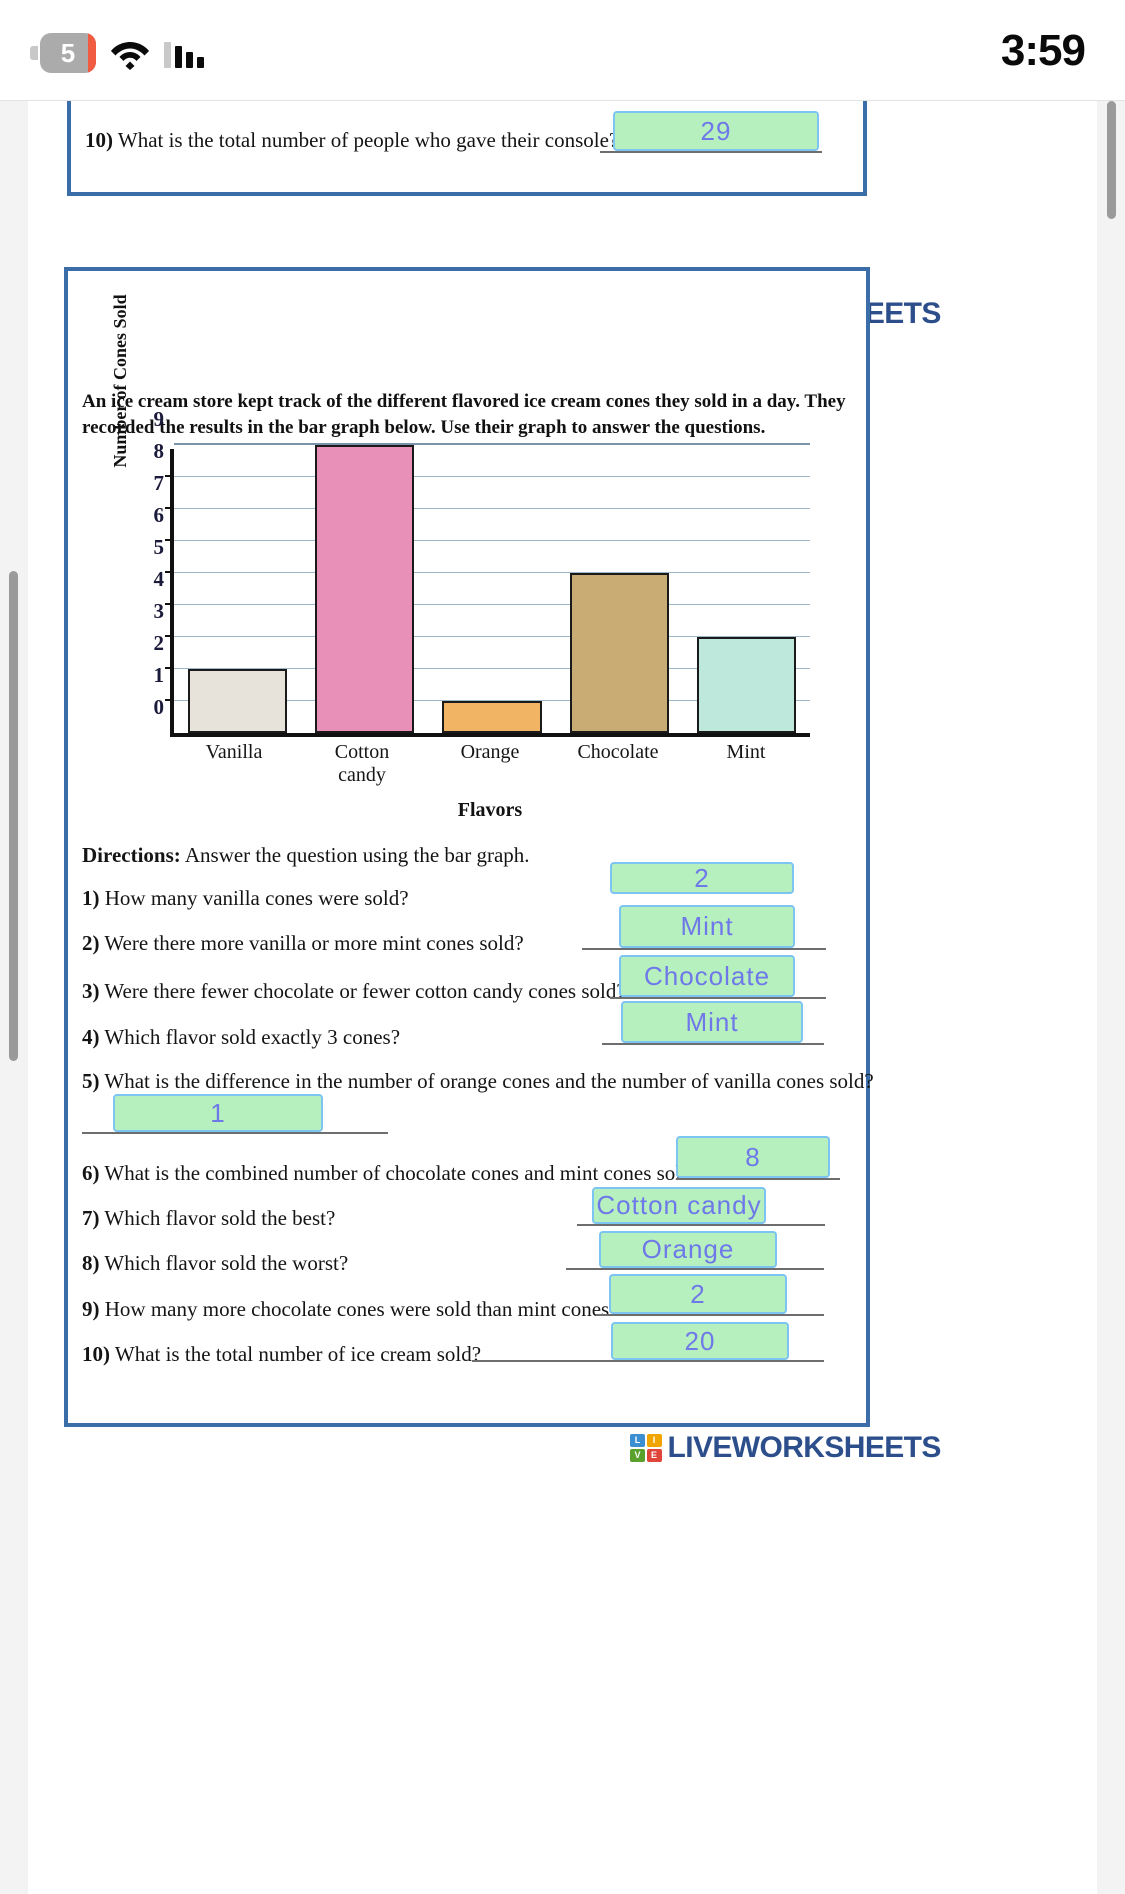  I want to click on chart-bars, so click(492, 589).